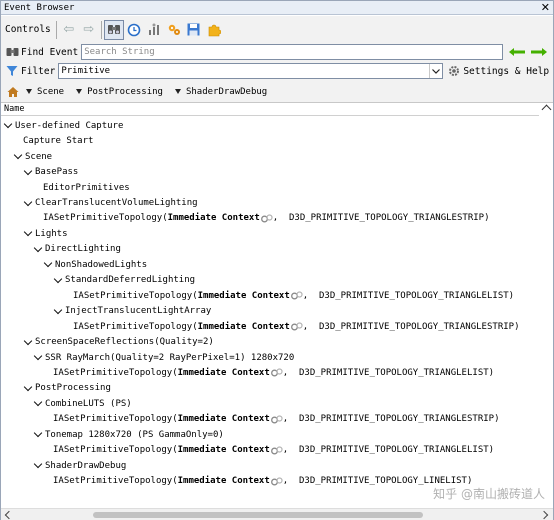  What do you see at coordinates (454, 71) in the screenshot?
I see `gear-icon` at bounding box center [454, 71].